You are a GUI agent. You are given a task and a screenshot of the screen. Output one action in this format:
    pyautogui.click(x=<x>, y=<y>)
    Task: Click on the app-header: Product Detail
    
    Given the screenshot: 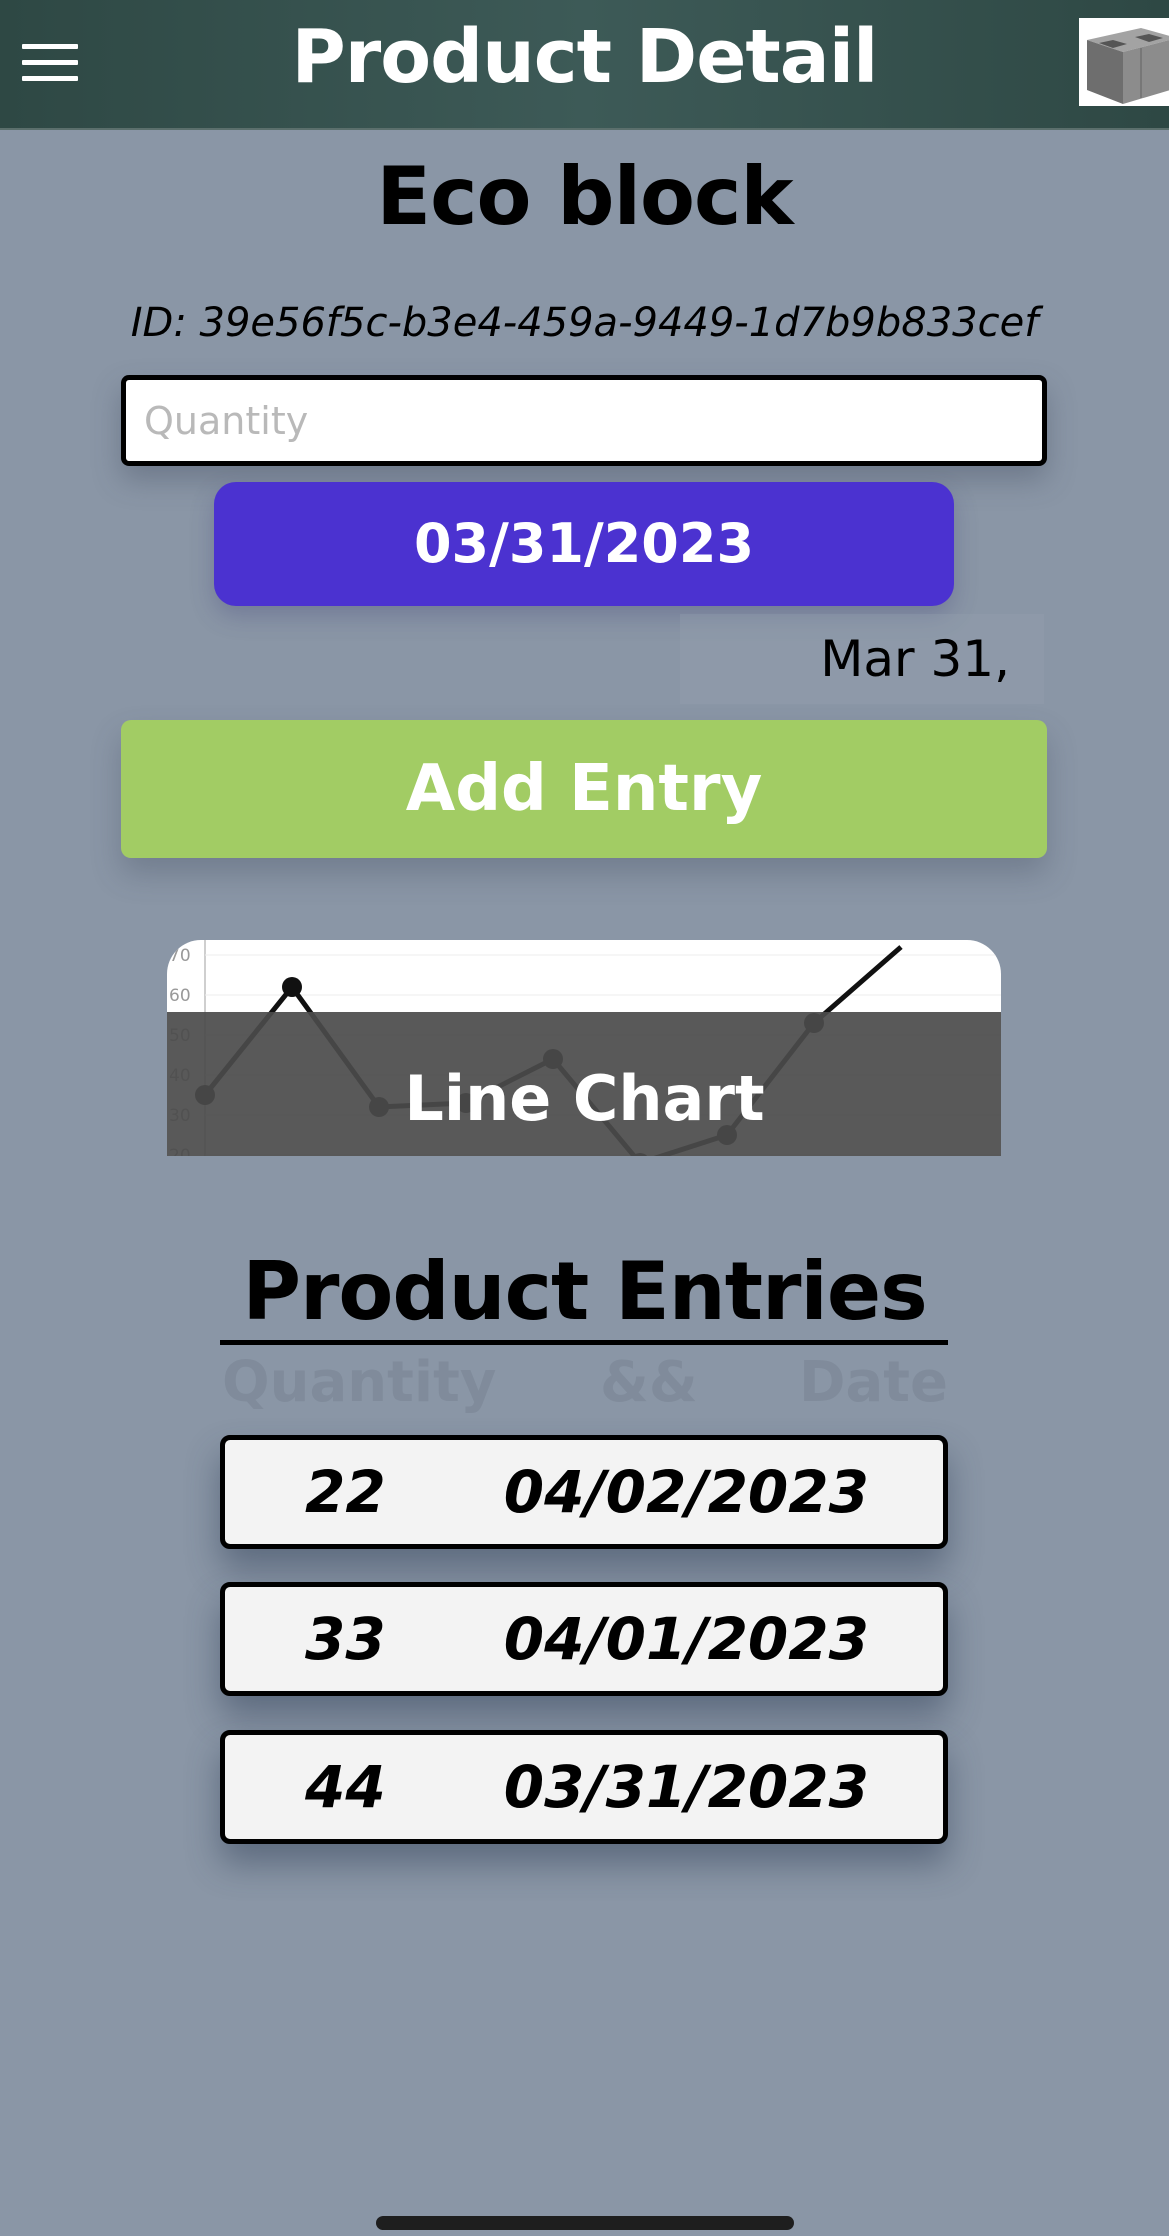 What is the action you would take?
    pyautogui.click(x=584, y=65)
    